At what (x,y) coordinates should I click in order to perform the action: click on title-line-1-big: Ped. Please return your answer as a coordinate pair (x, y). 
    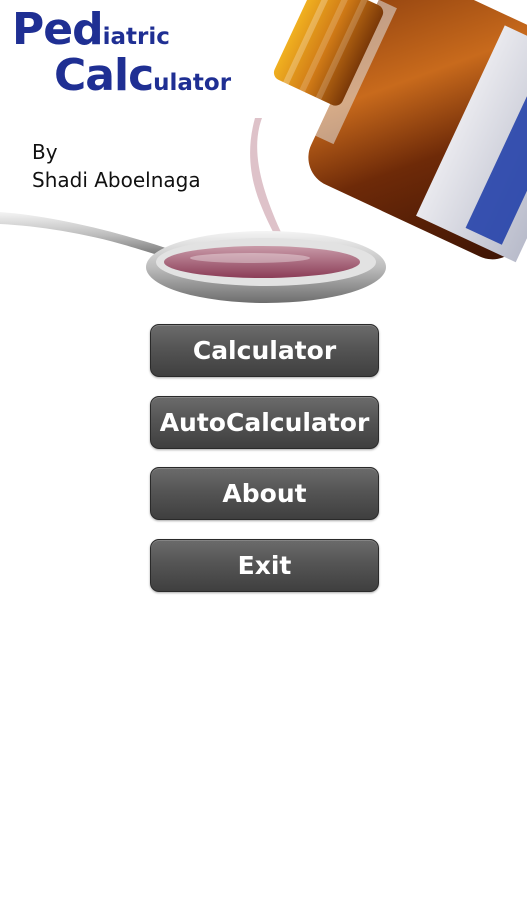
    Looking at the image, I should click on (58, 29).